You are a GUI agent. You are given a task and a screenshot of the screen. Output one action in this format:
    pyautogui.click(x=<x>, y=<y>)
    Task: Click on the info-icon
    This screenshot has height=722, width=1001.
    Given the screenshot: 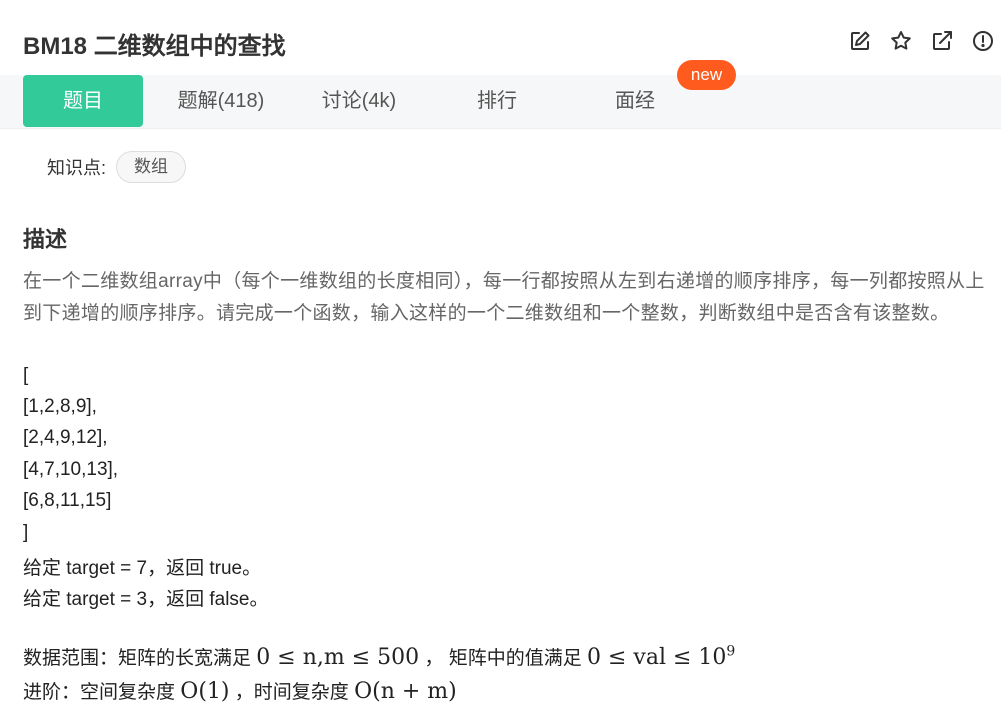 What is the action you would take?
    pyautogui.click(x=983, y=41)
    